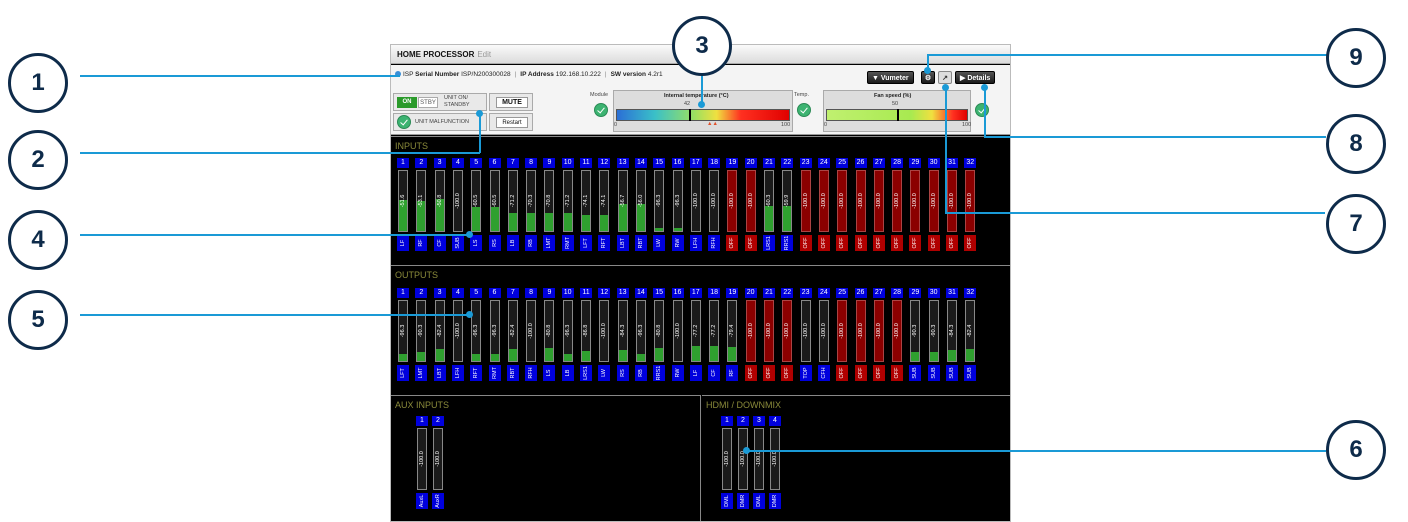 This screenshot has width=1408, height=522. I want to click on inputs-channel: 20 -100.0 OFF, so click(750, 205).